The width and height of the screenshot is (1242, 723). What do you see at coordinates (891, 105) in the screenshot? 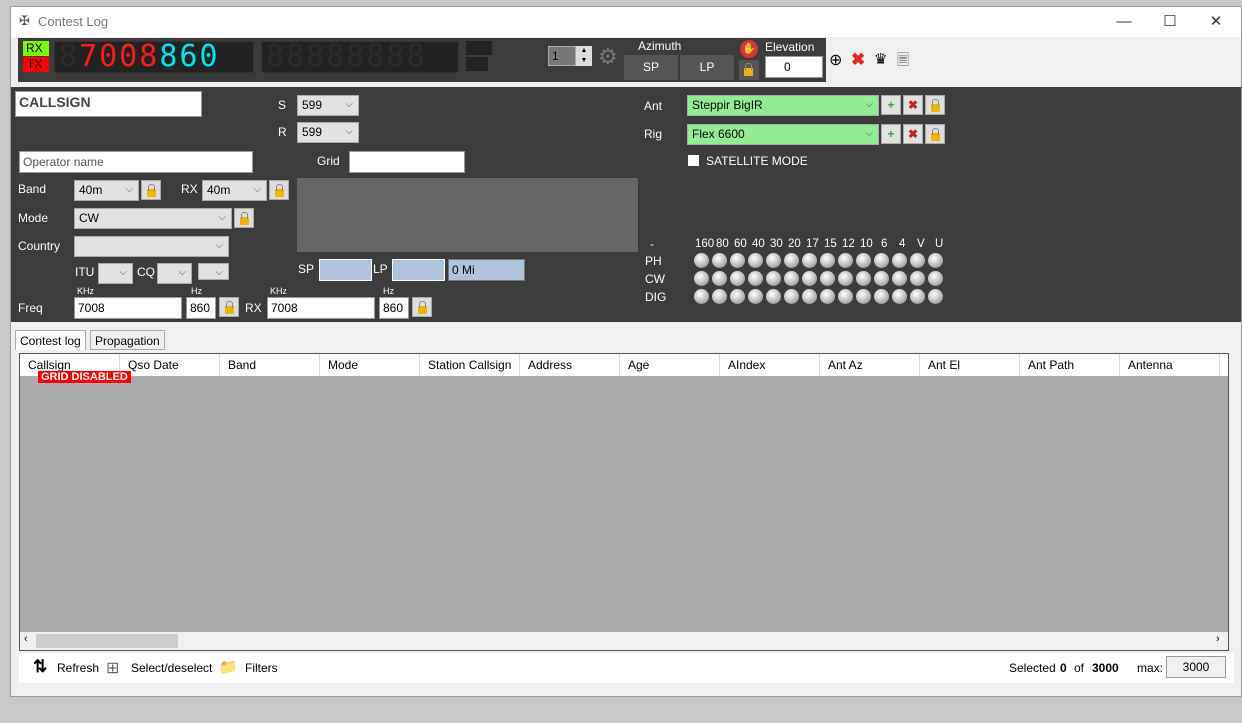
I see `add-antenna-button: +` at bounding box center [891, 105].